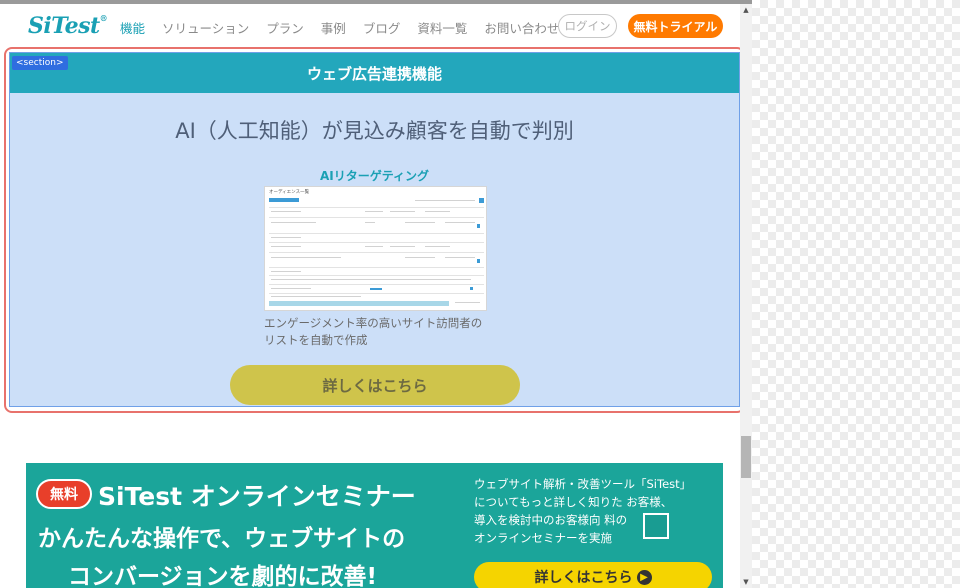 This screenshot has width=960, height=588. What do you see at coordinates (64, 494) in the screenshot?
I see `free-badge: 無料` at bounding box center [64, 494].